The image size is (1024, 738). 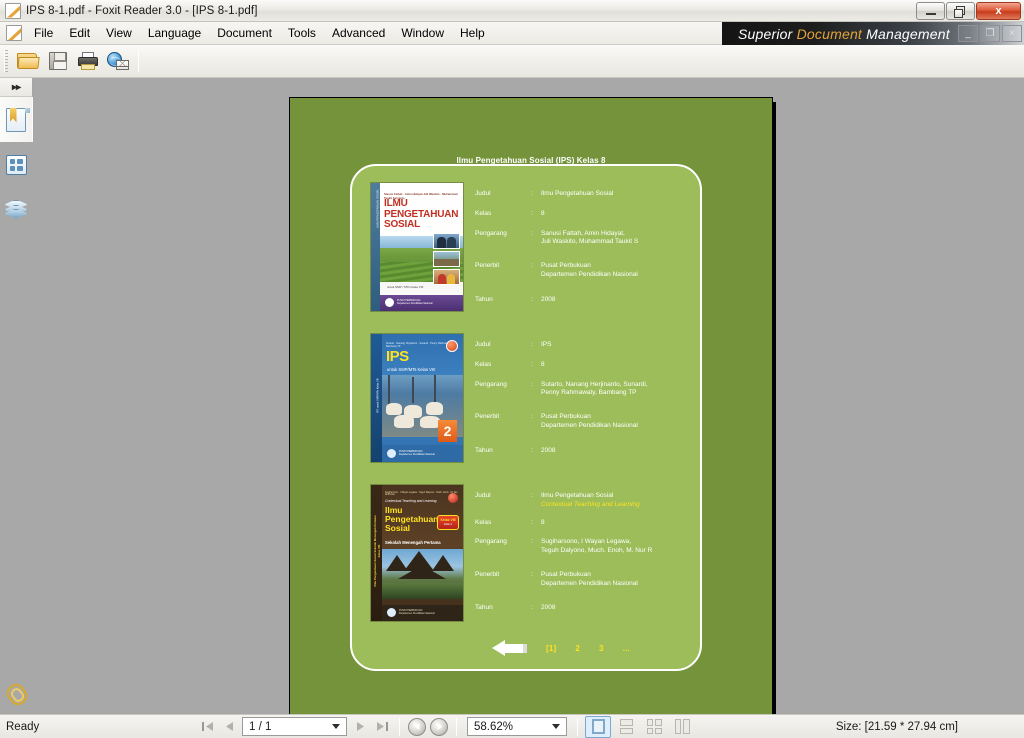 What do you see at coordinates (16, 164) in the screenshot?
I see `sidebar-item-pages` at bounding box center [16, 164].